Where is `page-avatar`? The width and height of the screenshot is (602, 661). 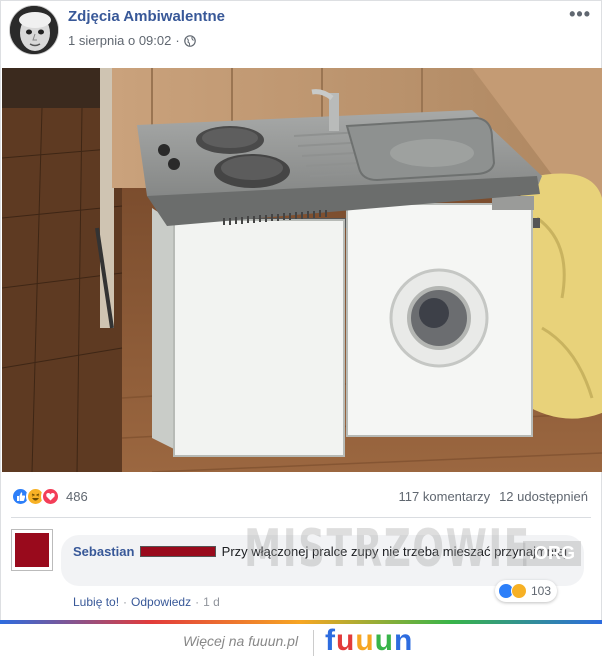
page-avatar is located at coordinates (34, 30).